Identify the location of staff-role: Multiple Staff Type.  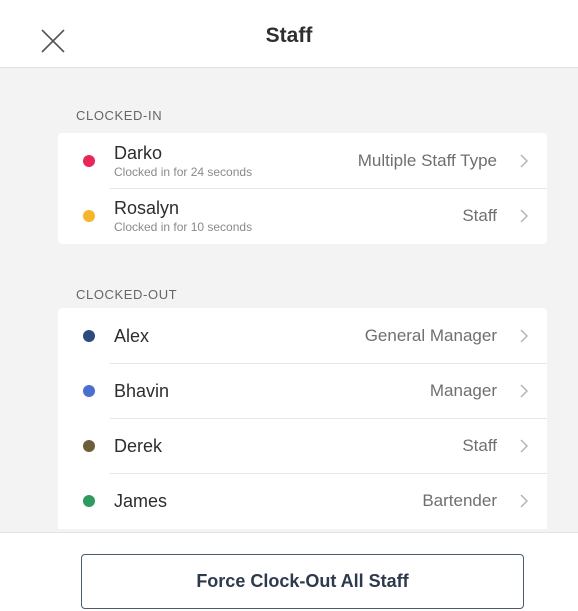
(427, 160).